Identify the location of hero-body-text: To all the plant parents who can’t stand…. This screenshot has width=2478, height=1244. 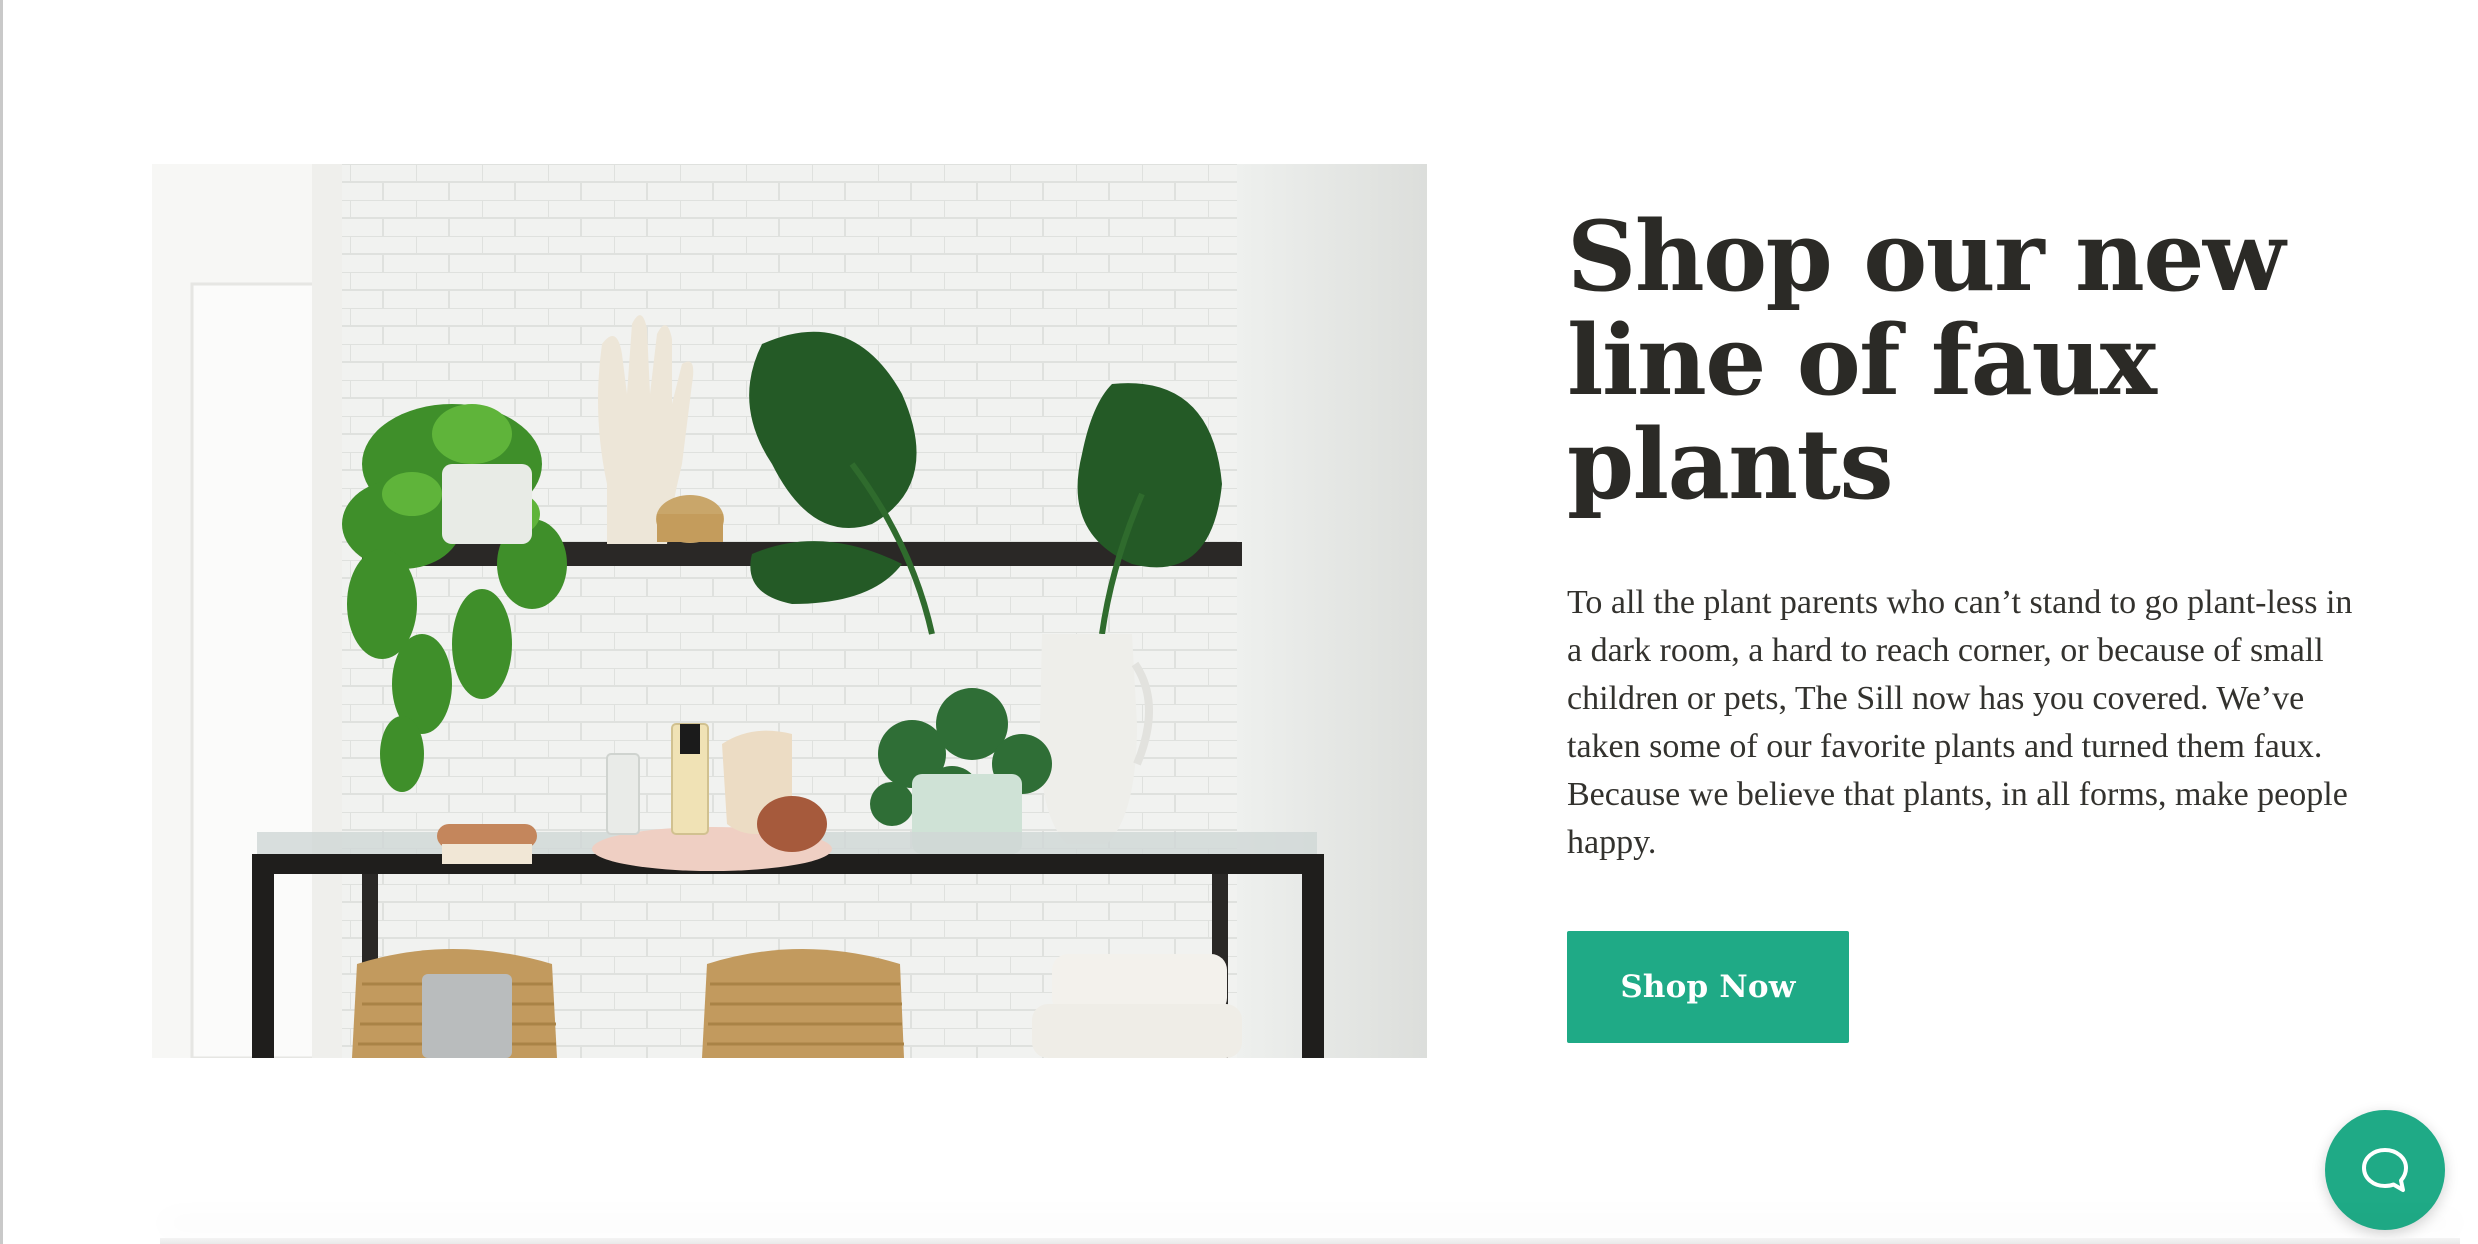
(1960, 722).